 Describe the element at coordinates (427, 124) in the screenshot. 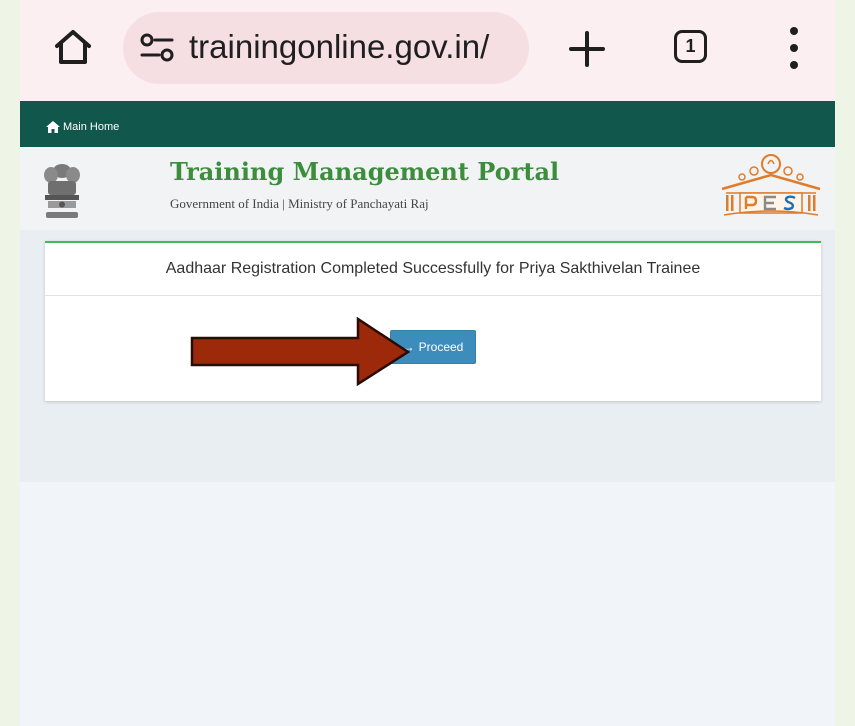

I see `site-topbar: Main Home` at that location.